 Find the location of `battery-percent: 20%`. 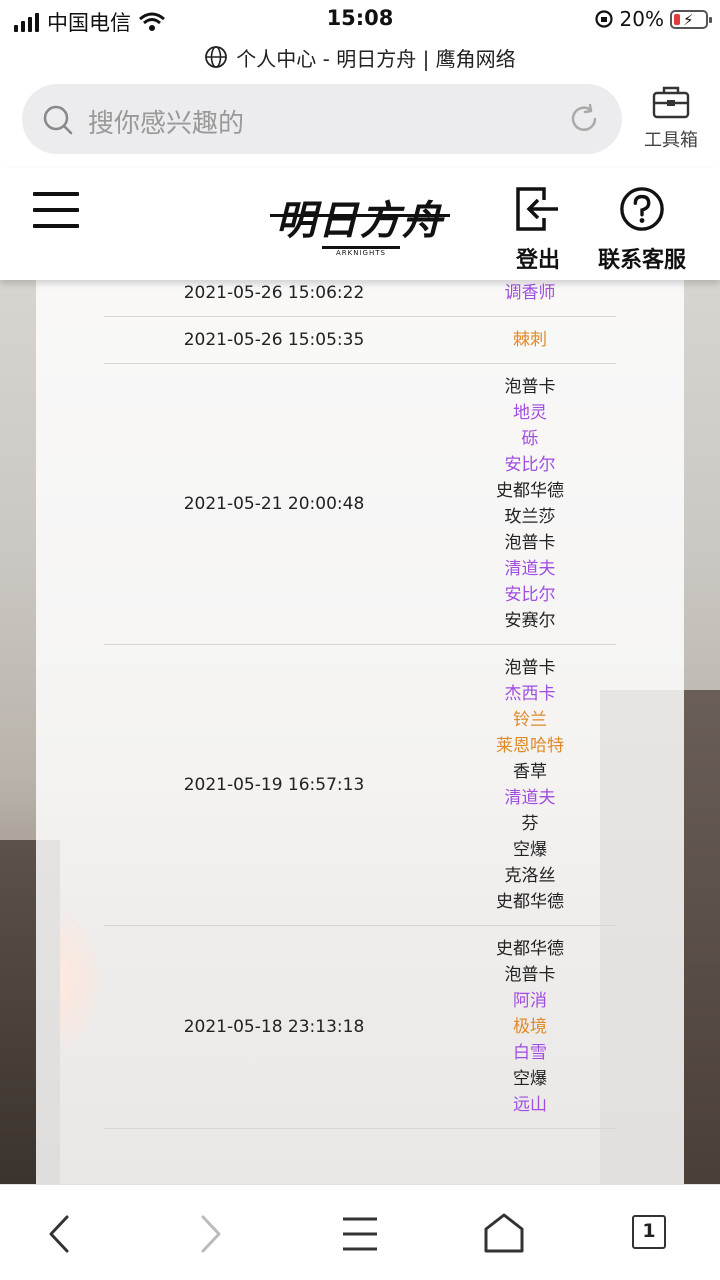

battery-percent: 20% is located at coordinates (641, 19).